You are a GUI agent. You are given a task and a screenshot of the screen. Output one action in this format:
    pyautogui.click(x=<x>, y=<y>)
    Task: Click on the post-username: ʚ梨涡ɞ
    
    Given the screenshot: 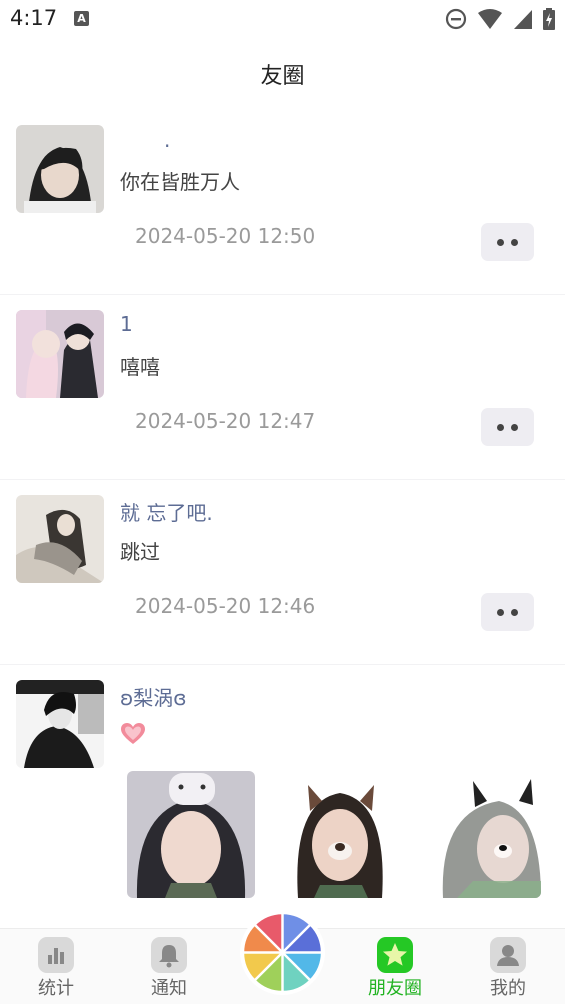 What is the action you would take?
    pyautogui.click(x=153, y=696)
    